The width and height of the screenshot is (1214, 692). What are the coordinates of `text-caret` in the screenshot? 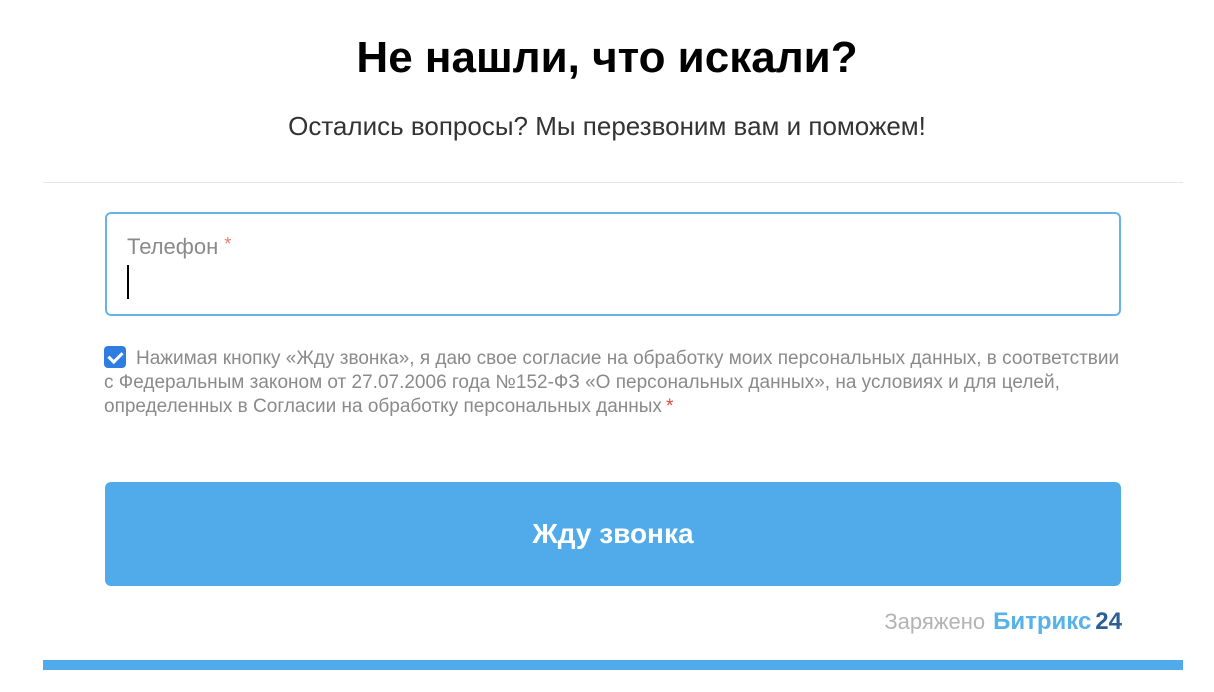 It's located at (128, 282).